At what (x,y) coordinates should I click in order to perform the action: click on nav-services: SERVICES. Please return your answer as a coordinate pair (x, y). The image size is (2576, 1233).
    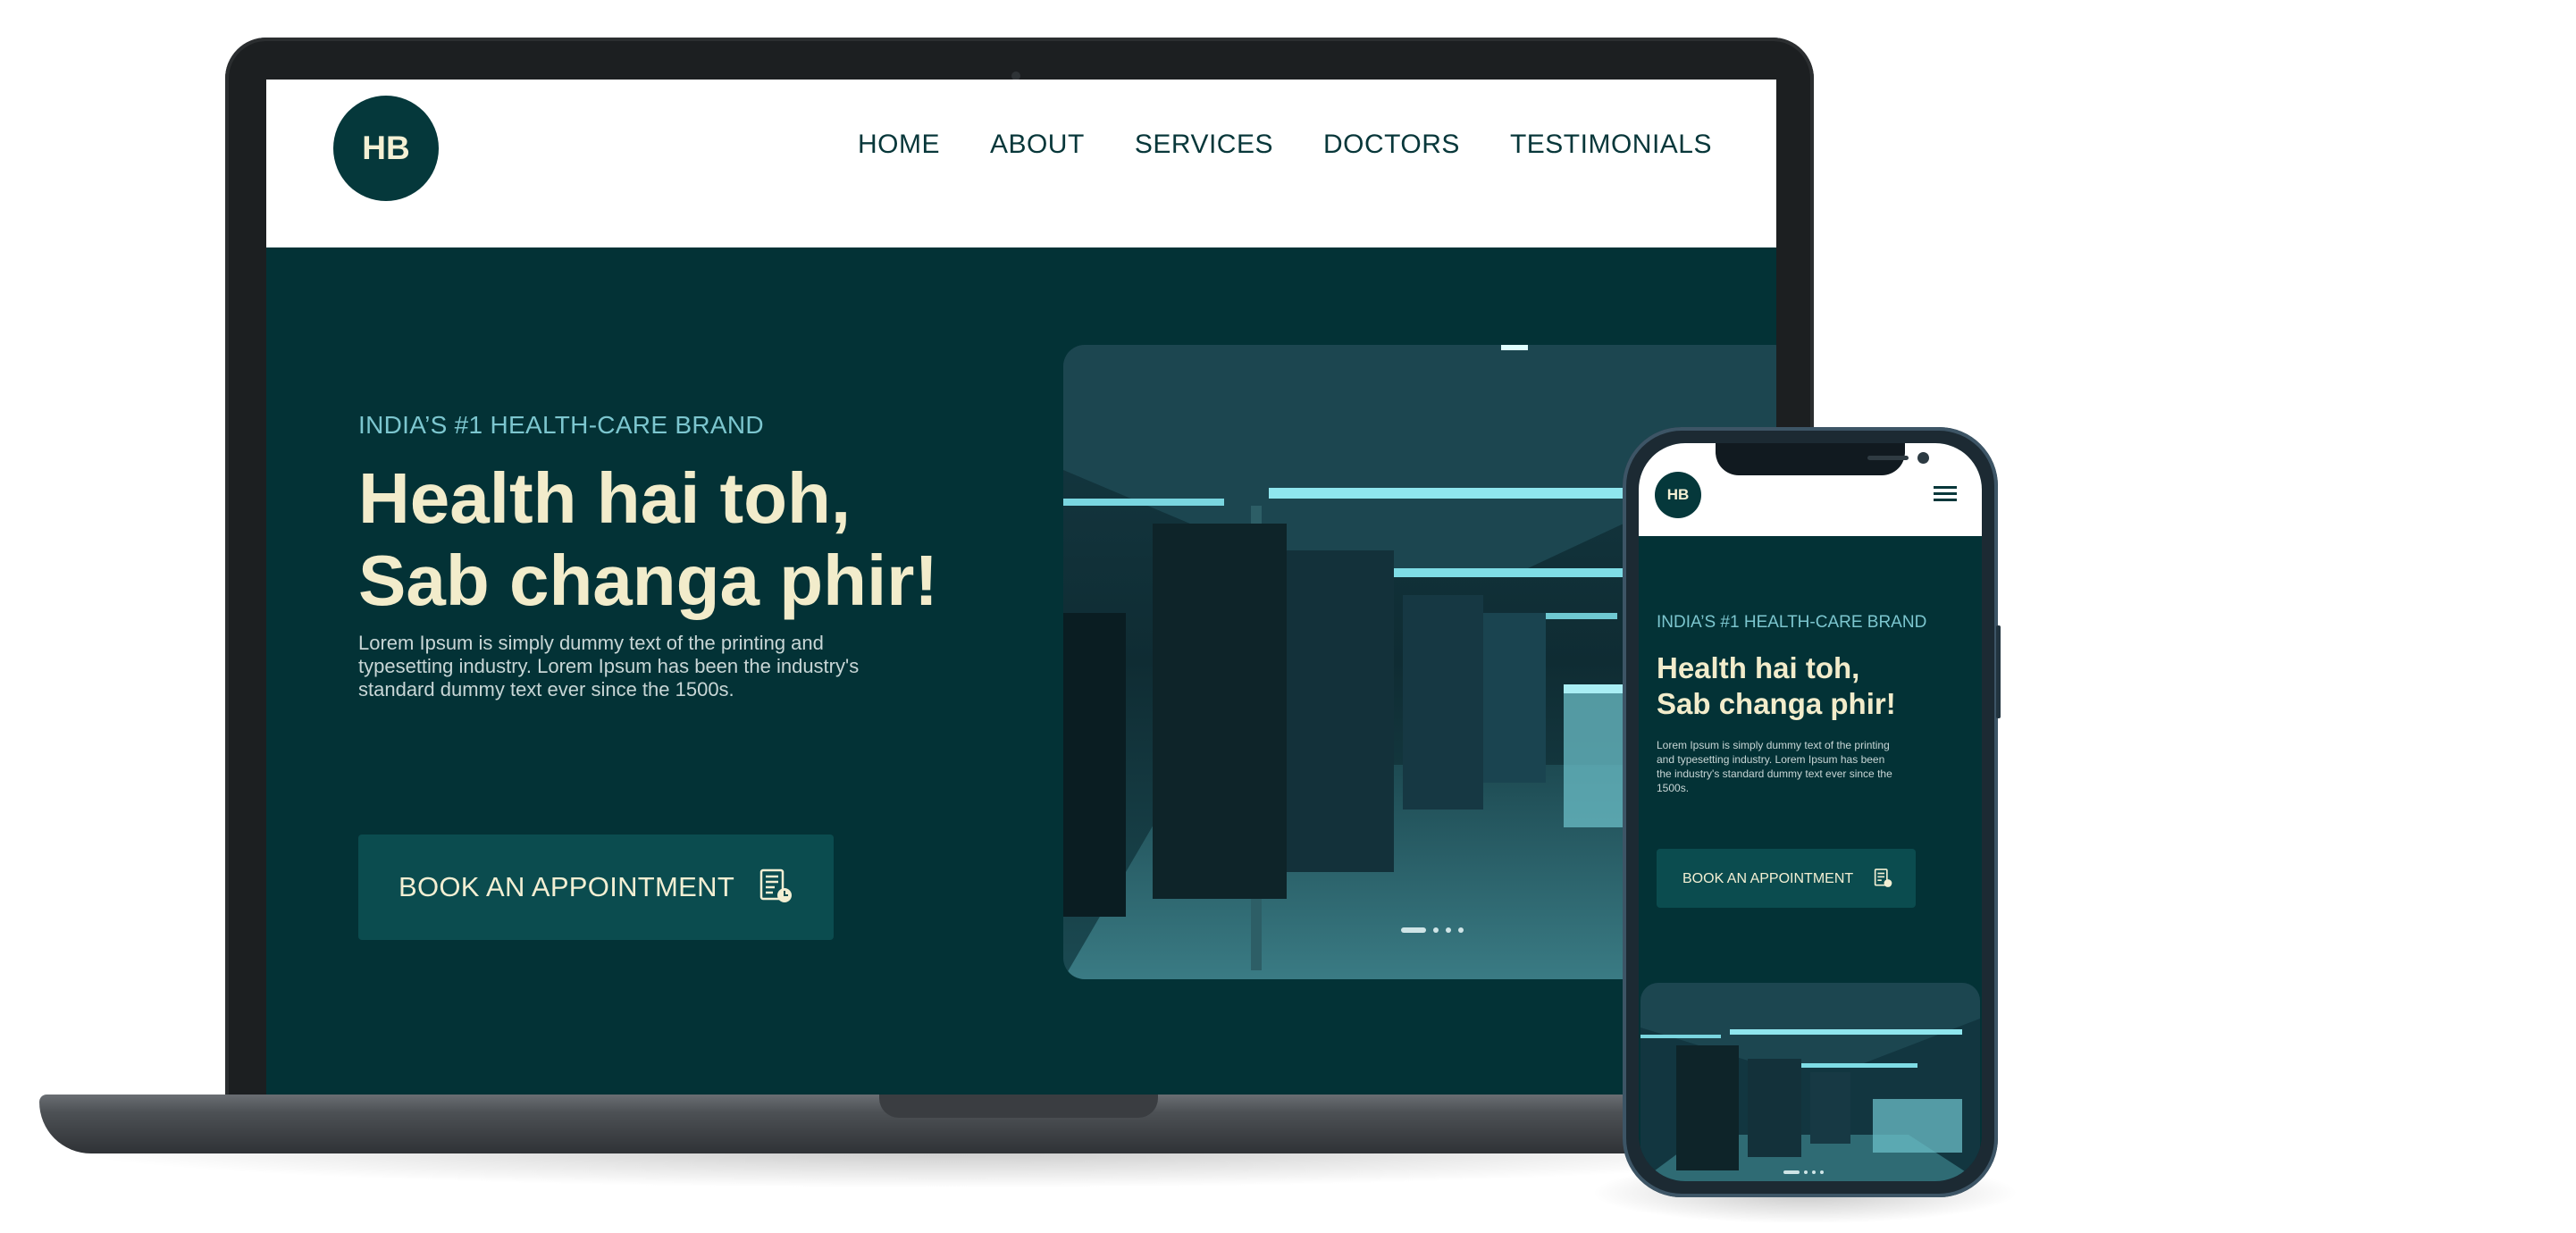
    Looking at the image, I should click on (1204, 145).